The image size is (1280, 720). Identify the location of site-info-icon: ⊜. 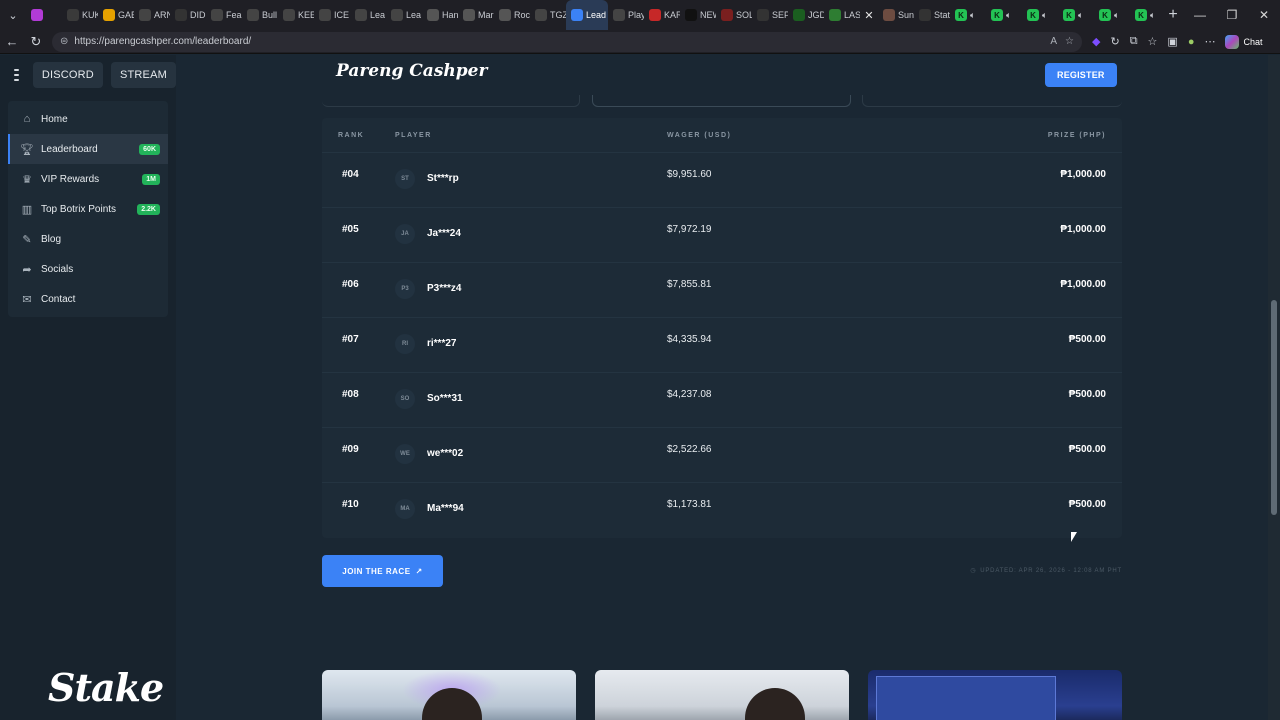
(64, 41).